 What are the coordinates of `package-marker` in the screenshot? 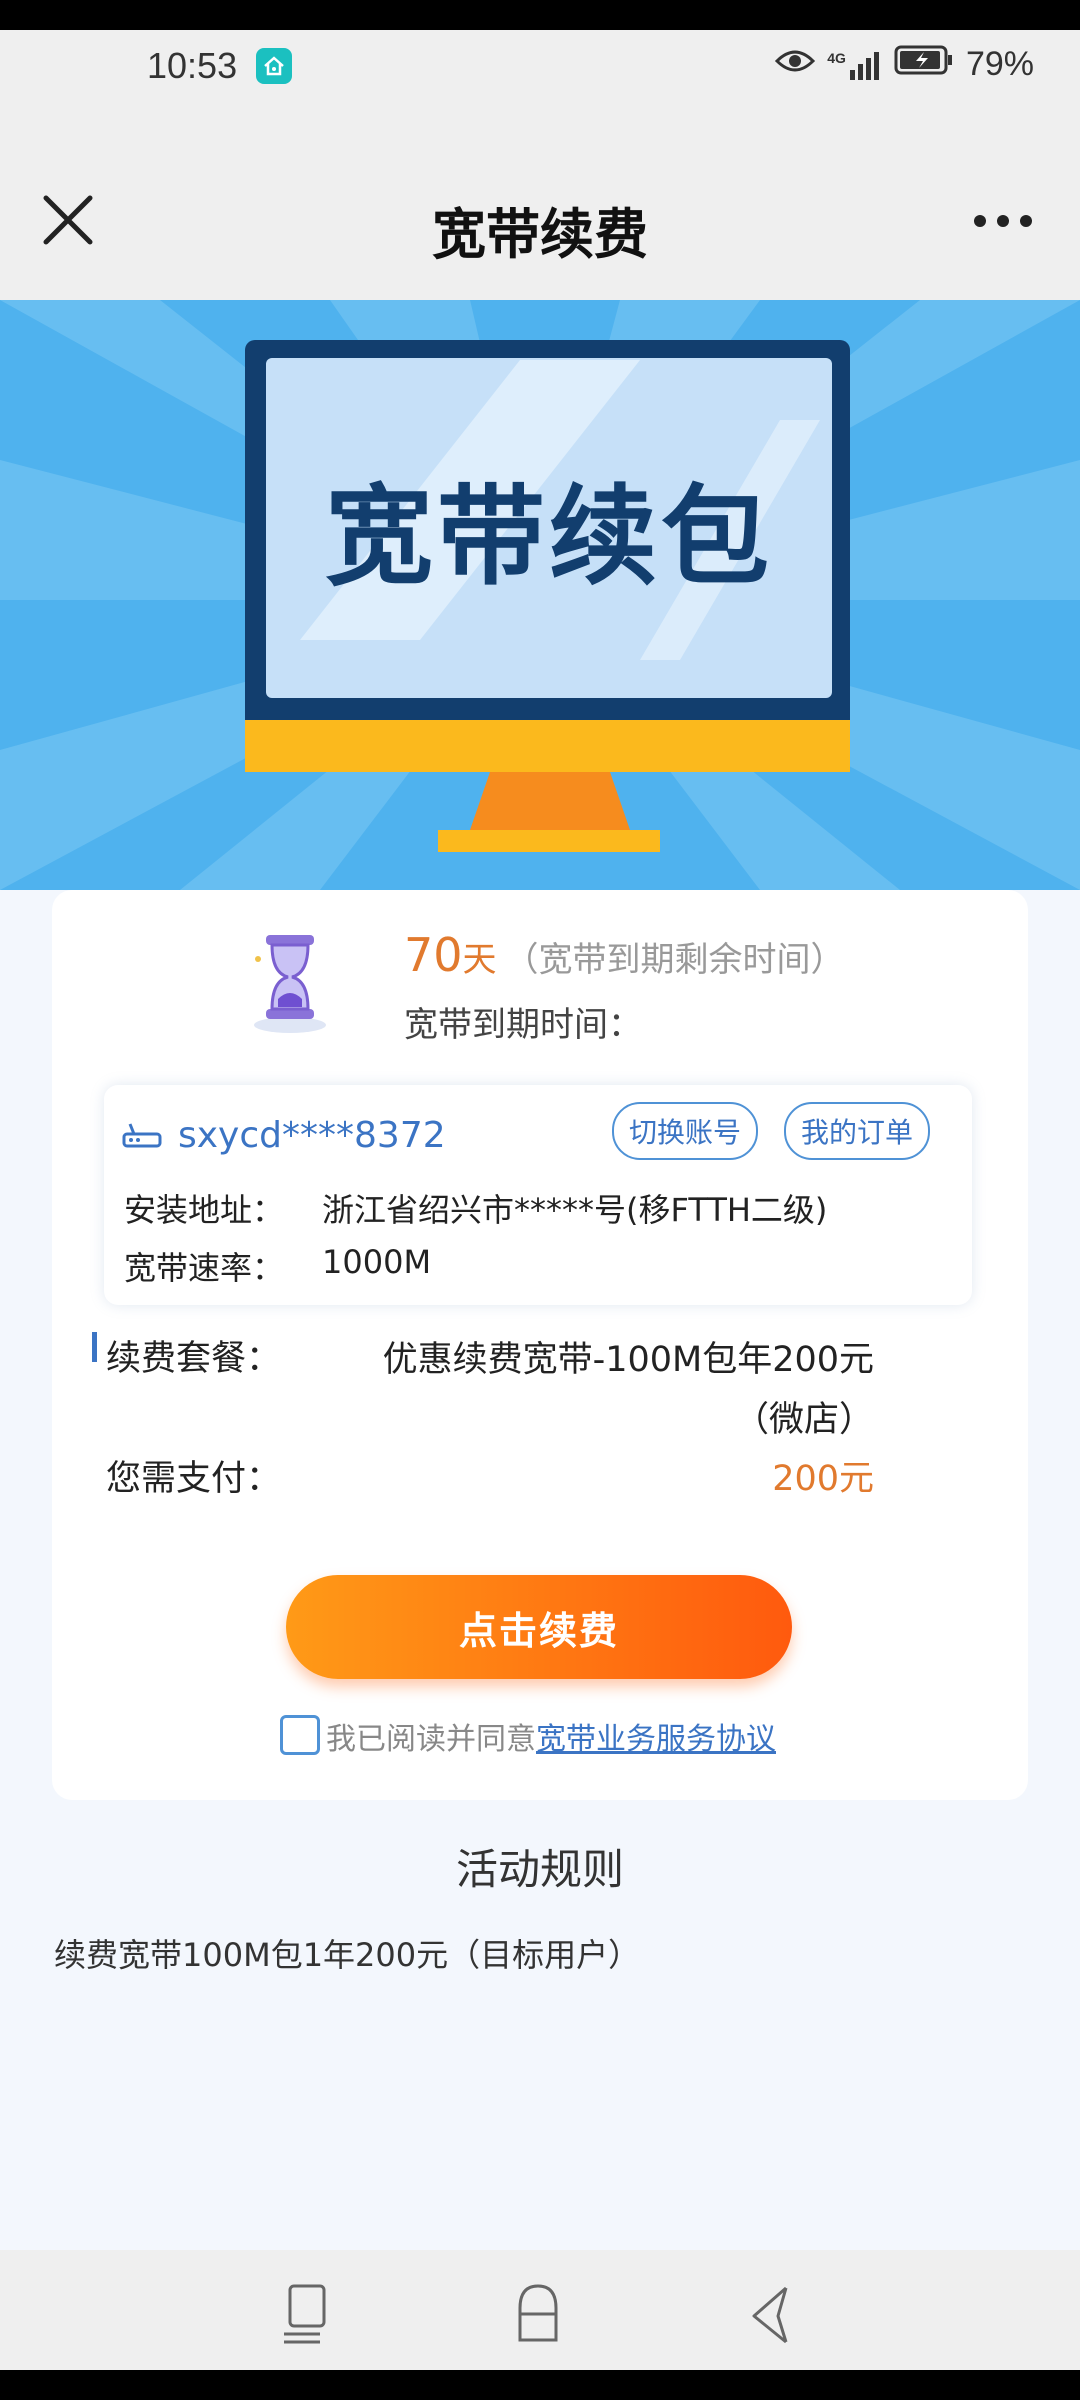 It's located at (94, 1347).